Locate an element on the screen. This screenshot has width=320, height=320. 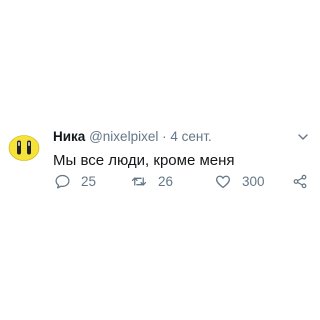
tweet-menu-button is located at coordinates (303, 137).